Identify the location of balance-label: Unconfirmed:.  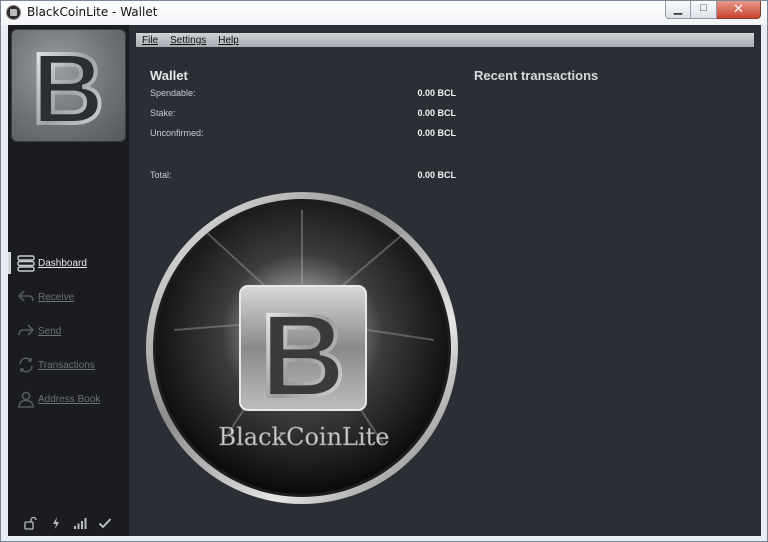
(177, 133).